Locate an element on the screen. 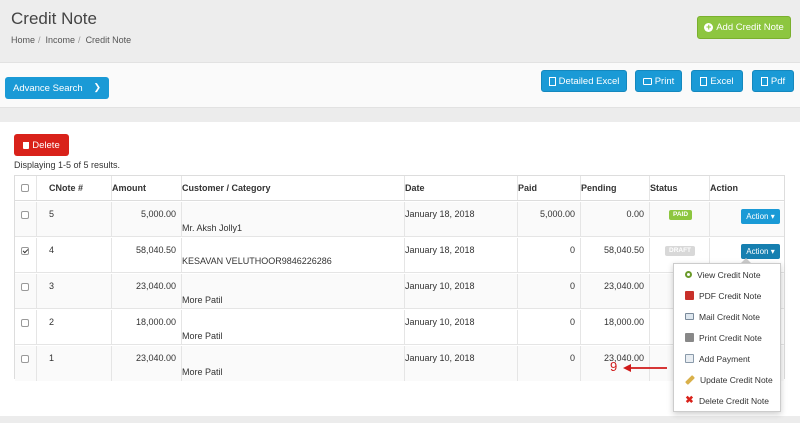 The image size is (800, 423). print-button: Print is located at coordinates (658, 81).